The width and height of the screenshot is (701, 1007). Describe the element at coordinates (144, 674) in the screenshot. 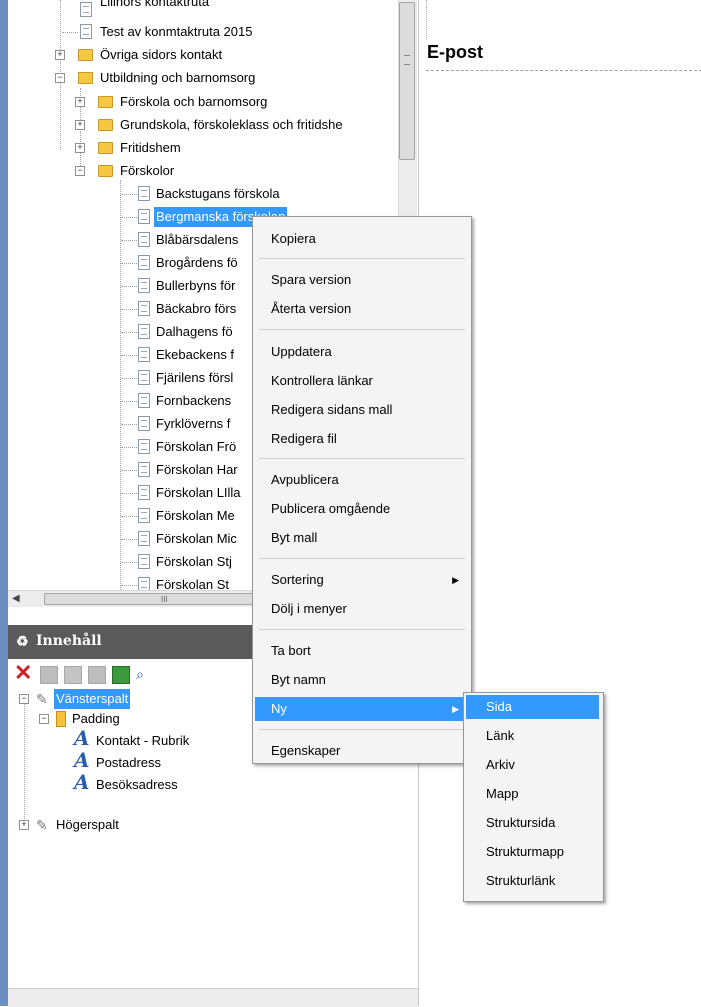

I see `search-icon: ⌕` at that location.